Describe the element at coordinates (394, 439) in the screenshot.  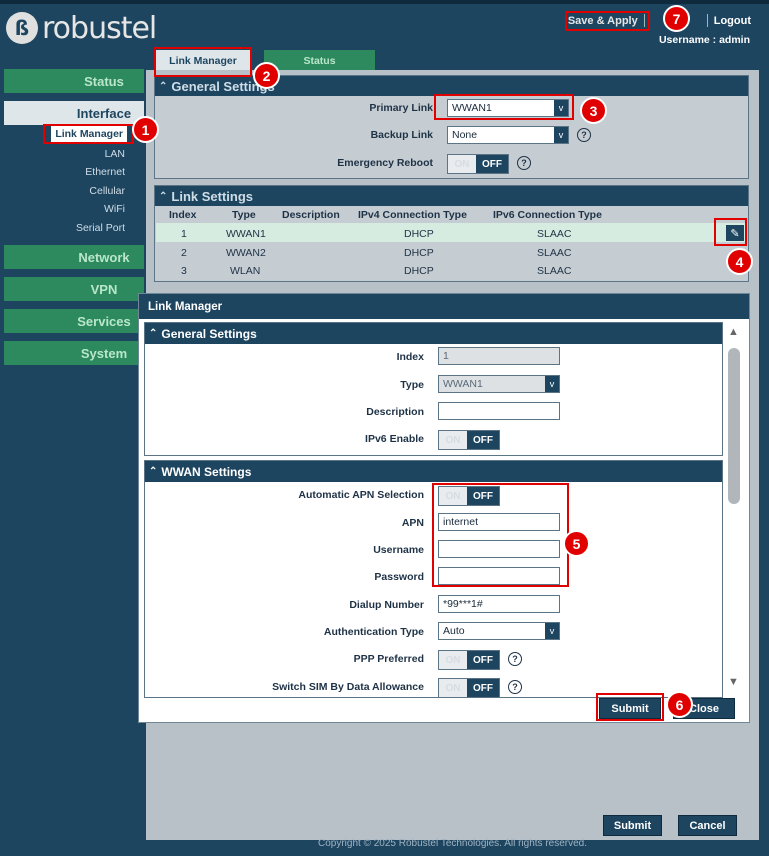
I see `ipv6-enable-label: IPv6 Enable` at that location.